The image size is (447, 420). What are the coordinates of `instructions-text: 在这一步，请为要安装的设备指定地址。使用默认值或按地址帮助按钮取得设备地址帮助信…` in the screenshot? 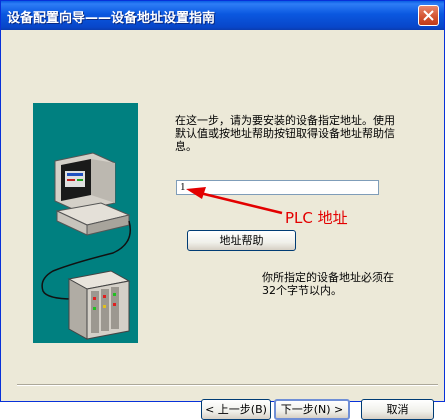 It's located at (285, 133).